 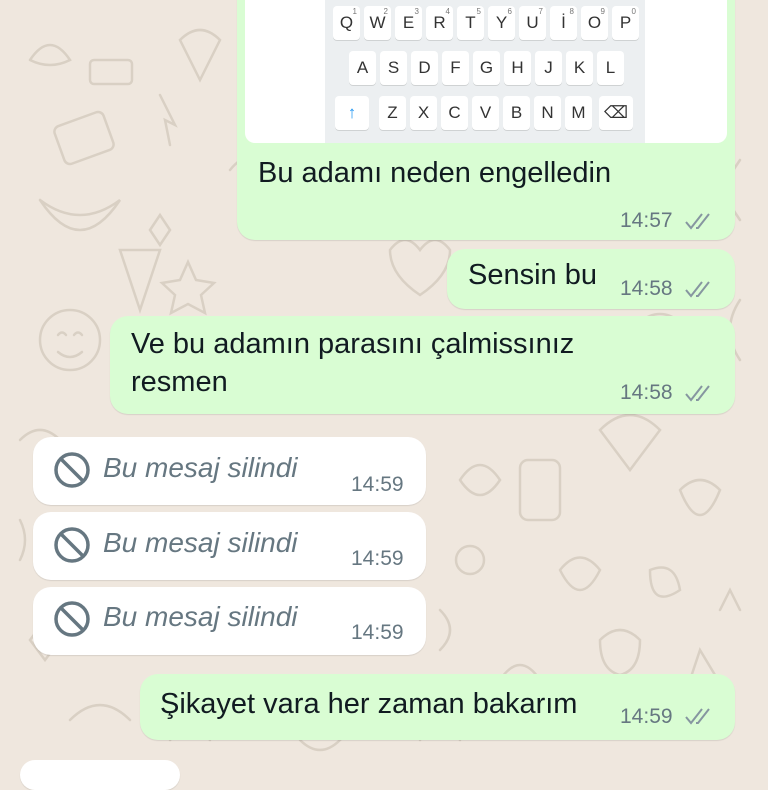 I want to click on keyboard-key: W2, so click(x=377, y=23).